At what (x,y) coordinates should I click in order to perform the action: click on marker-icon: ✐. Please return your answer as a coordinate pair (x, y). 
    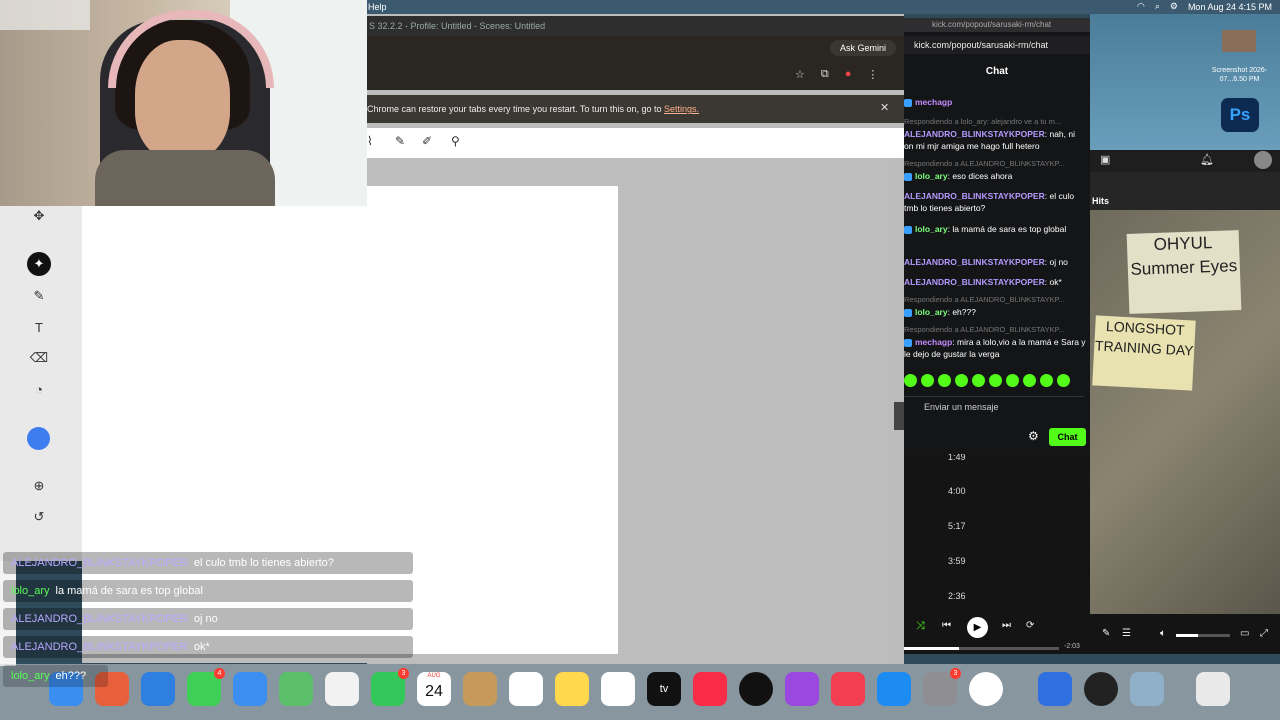
    Looking at the image, I should click on (427, 141).